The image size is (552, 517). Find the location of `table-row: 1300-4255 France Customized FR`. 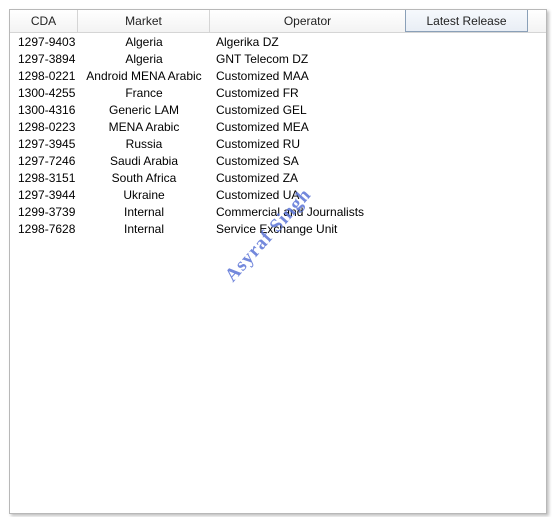

table-row: 1300-4255 France Customized FR is located at coordinates (278, 93).